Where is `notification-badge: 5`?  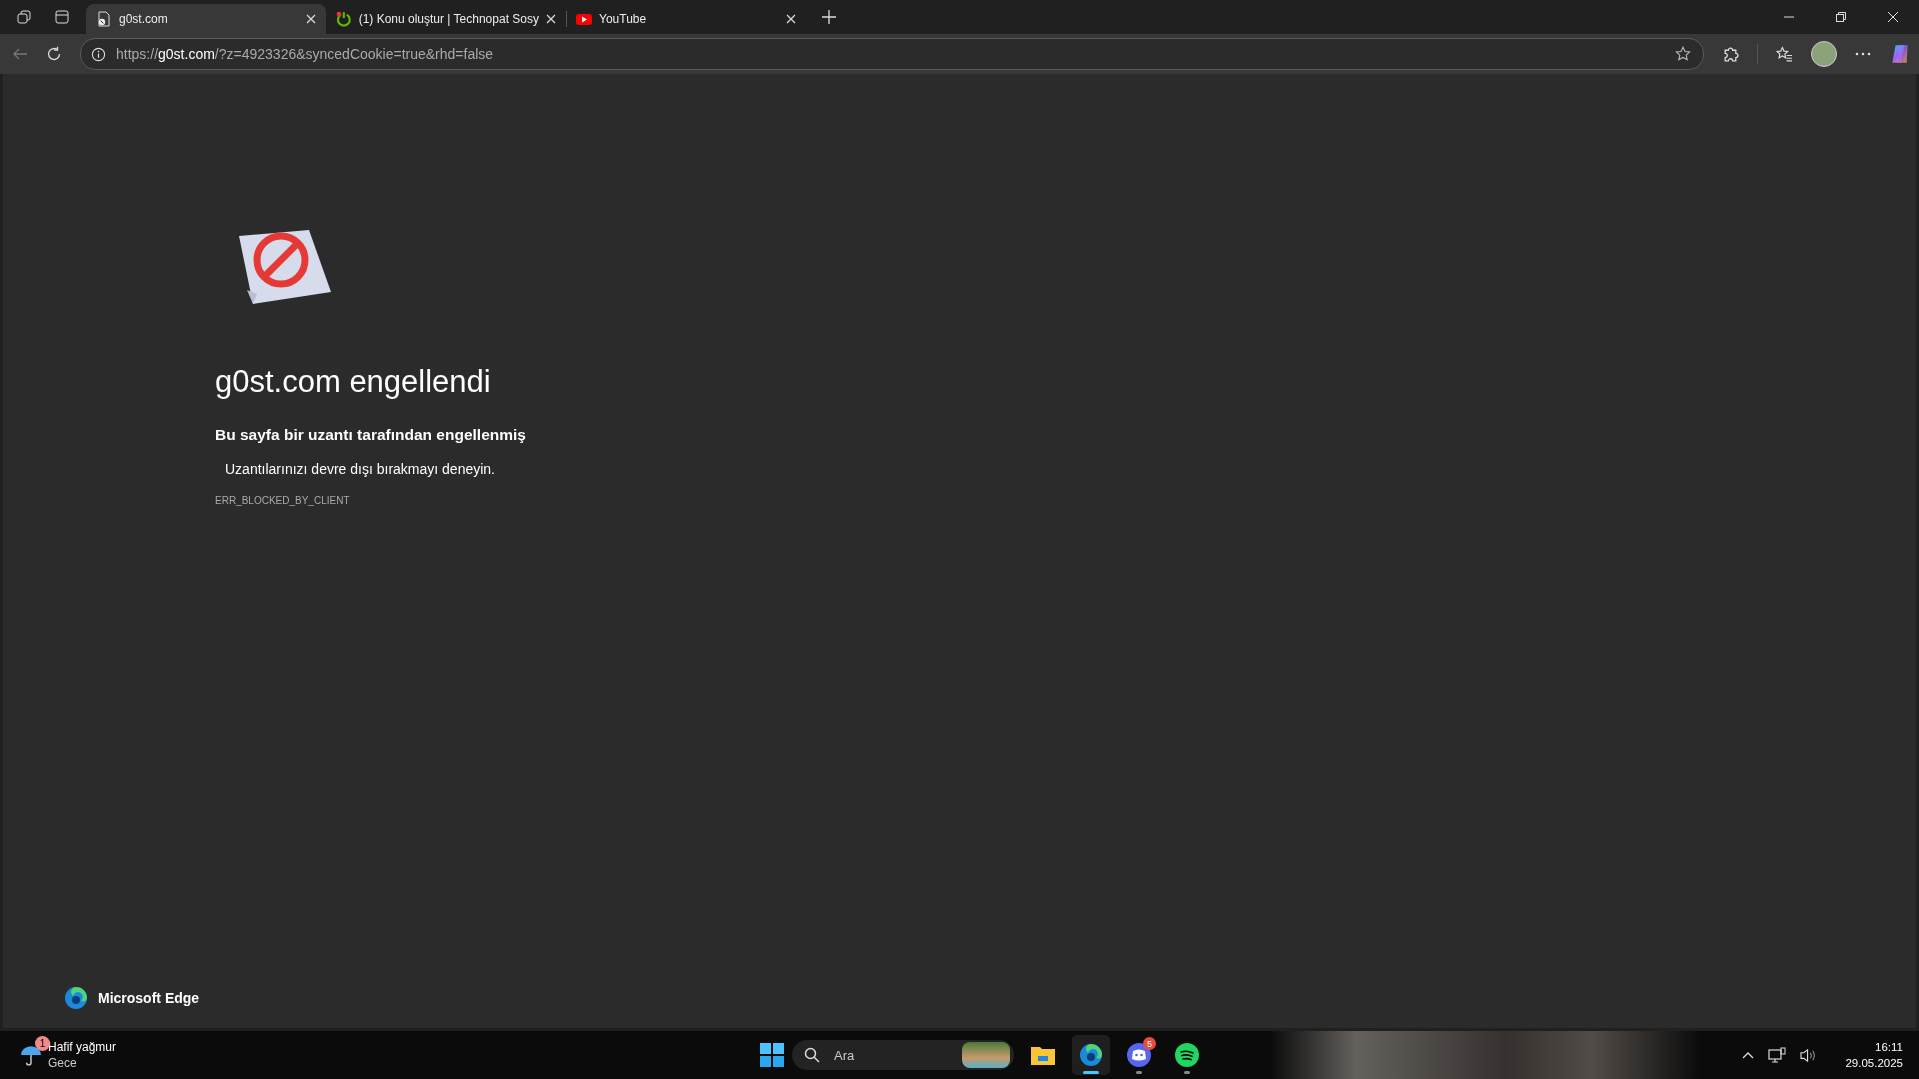
notification-badge: 5 is located at coordinates (1149, 1043).